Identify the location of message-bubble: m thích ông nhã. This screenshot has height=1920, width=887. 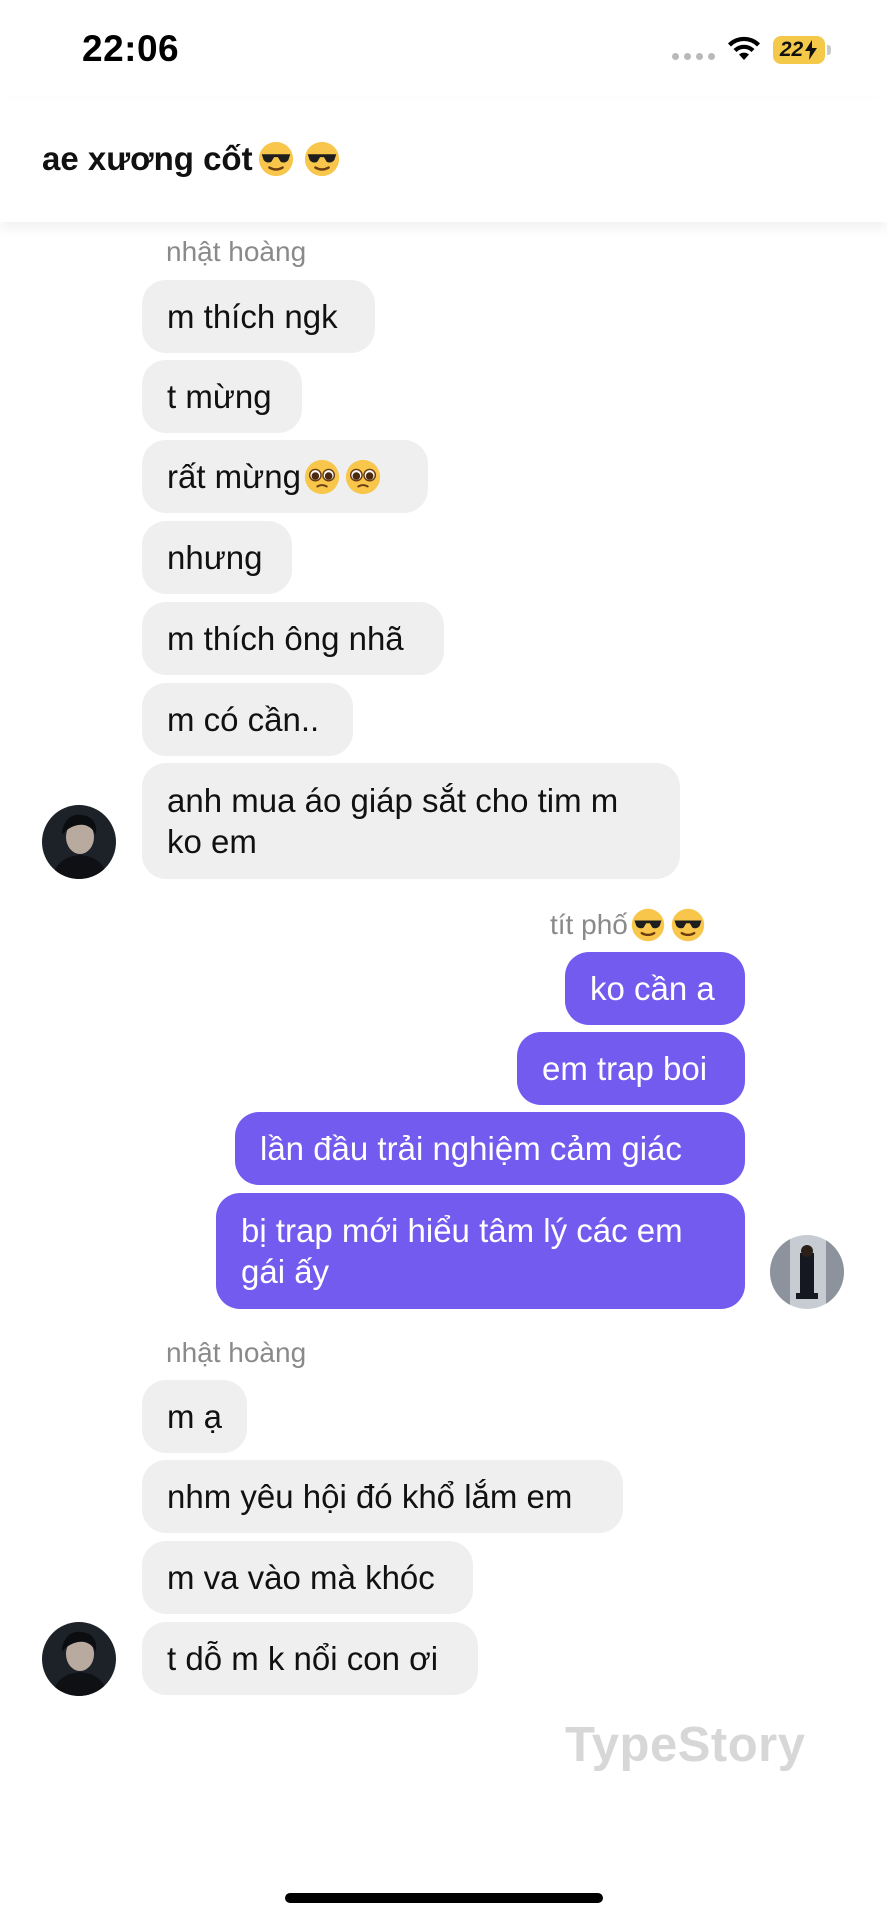
(293, 638).